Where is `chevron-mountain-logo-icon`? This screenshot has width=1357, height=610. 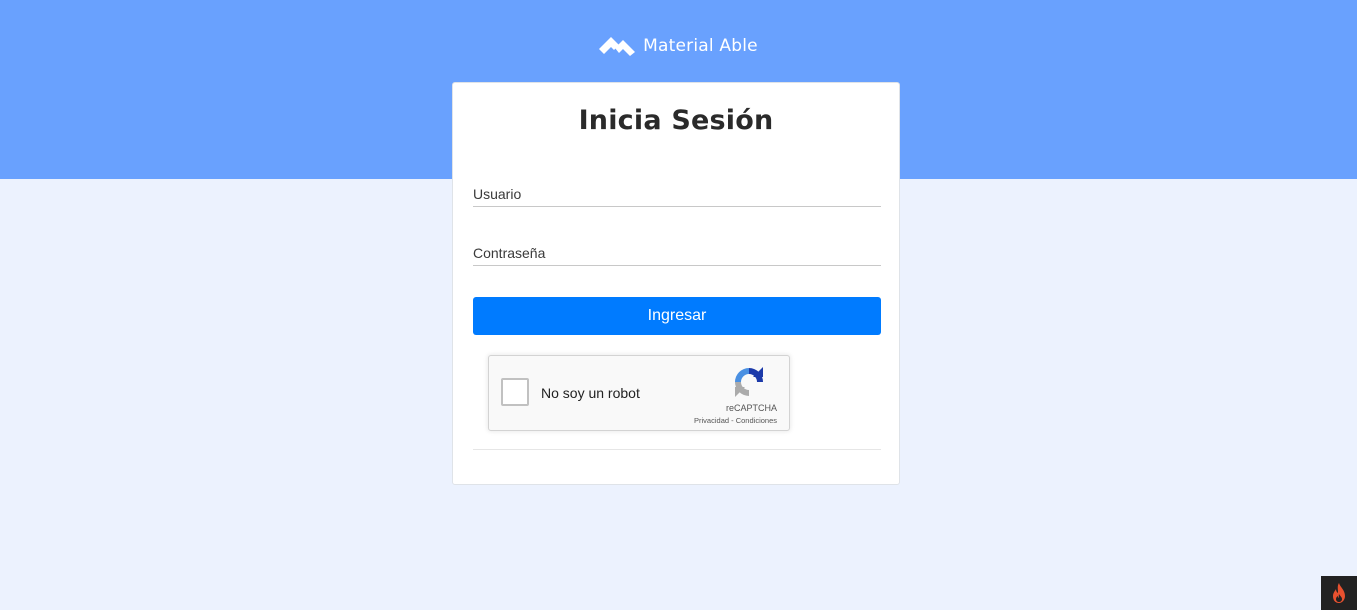 chevron-mountain-logo-icon is located at coordinates (617, 46).